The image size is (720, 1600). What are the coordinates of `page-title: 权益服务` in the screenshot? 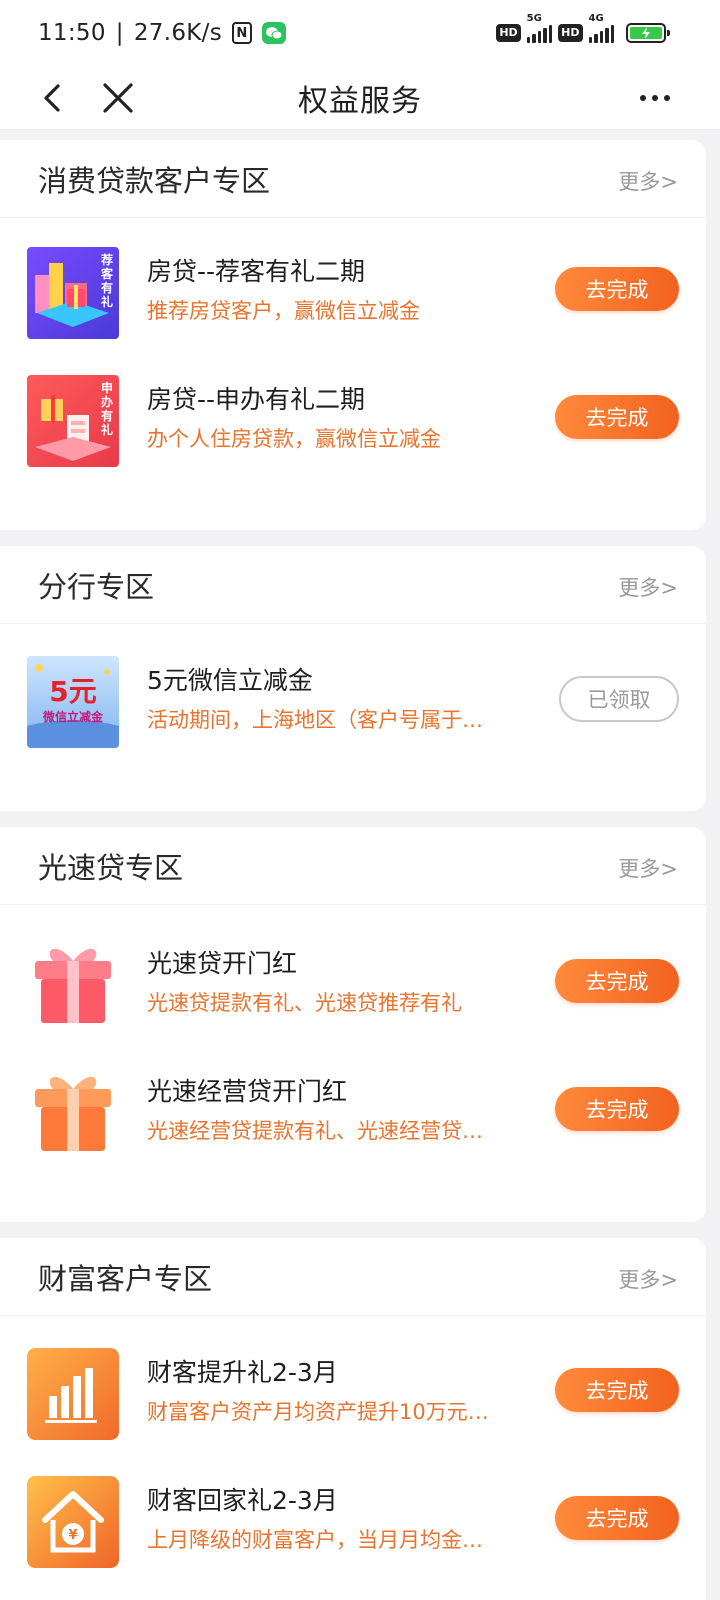 It's located at (360, 101).